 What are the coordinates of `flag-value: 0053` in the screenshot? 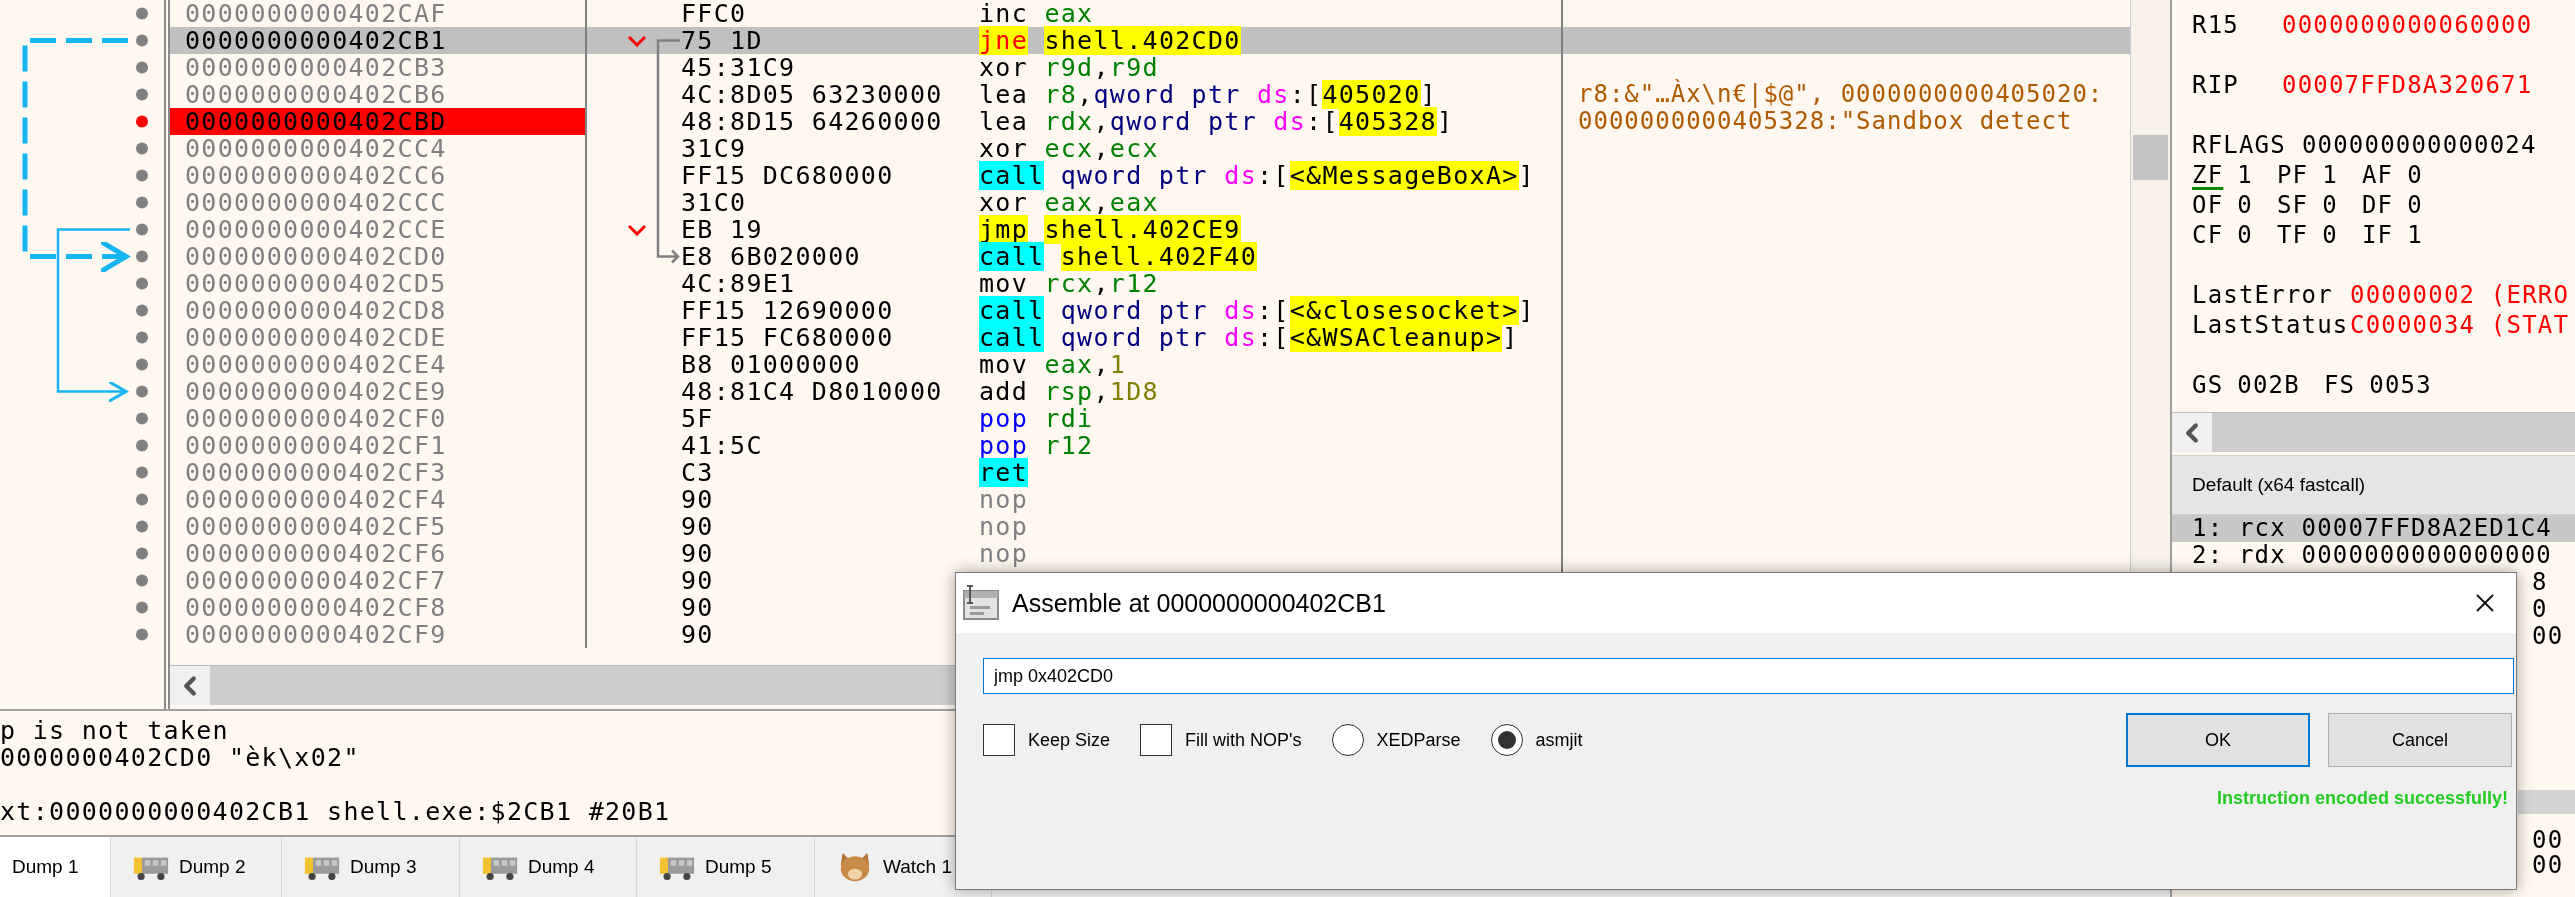 It's located at (2400, 385).